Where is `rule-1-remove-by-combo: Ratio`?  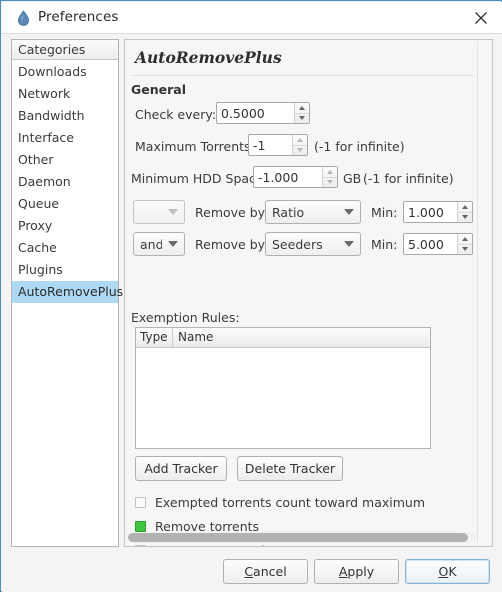
rule-1-remove-by-combo: Ratio is located at coordinates (313, 212).